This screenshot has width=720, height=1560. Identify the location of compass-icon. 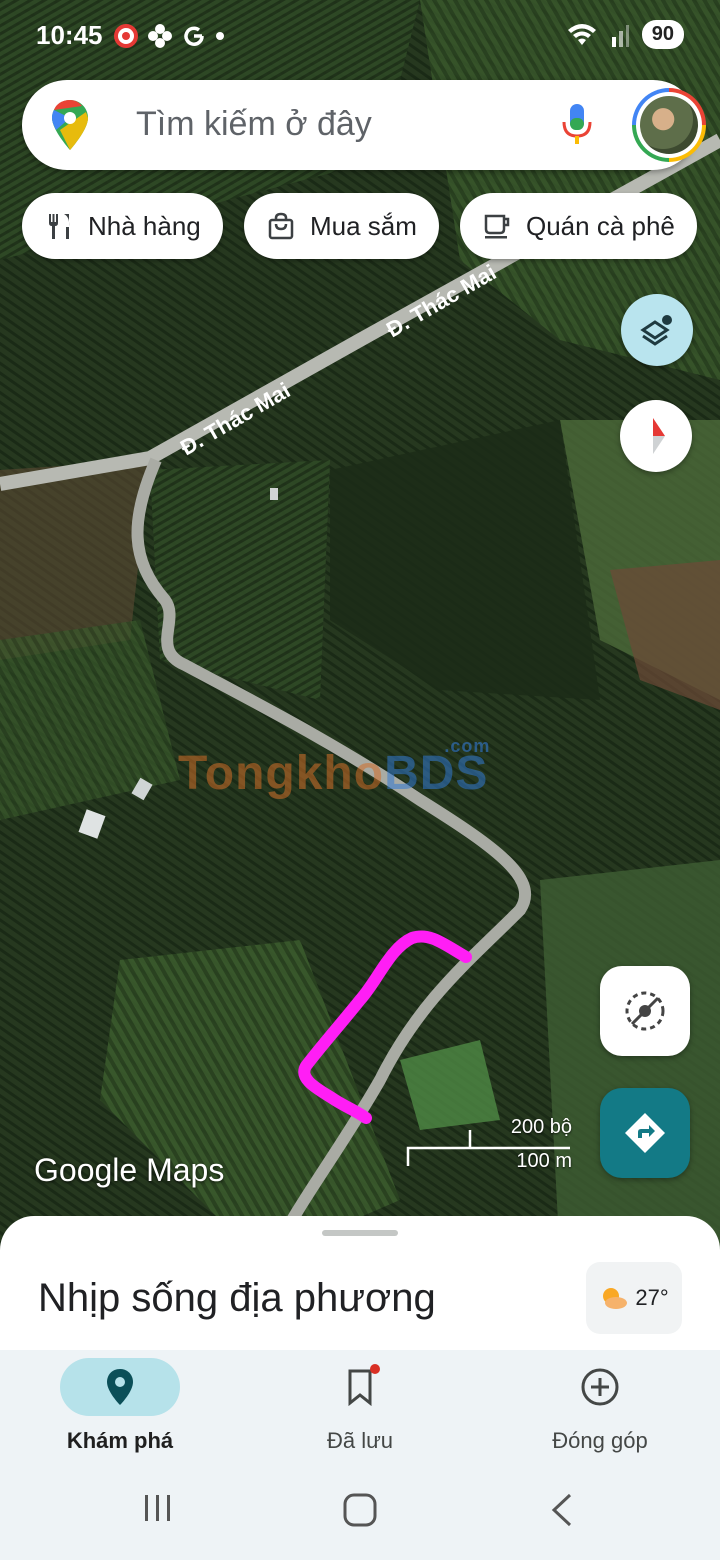
(659, 436).